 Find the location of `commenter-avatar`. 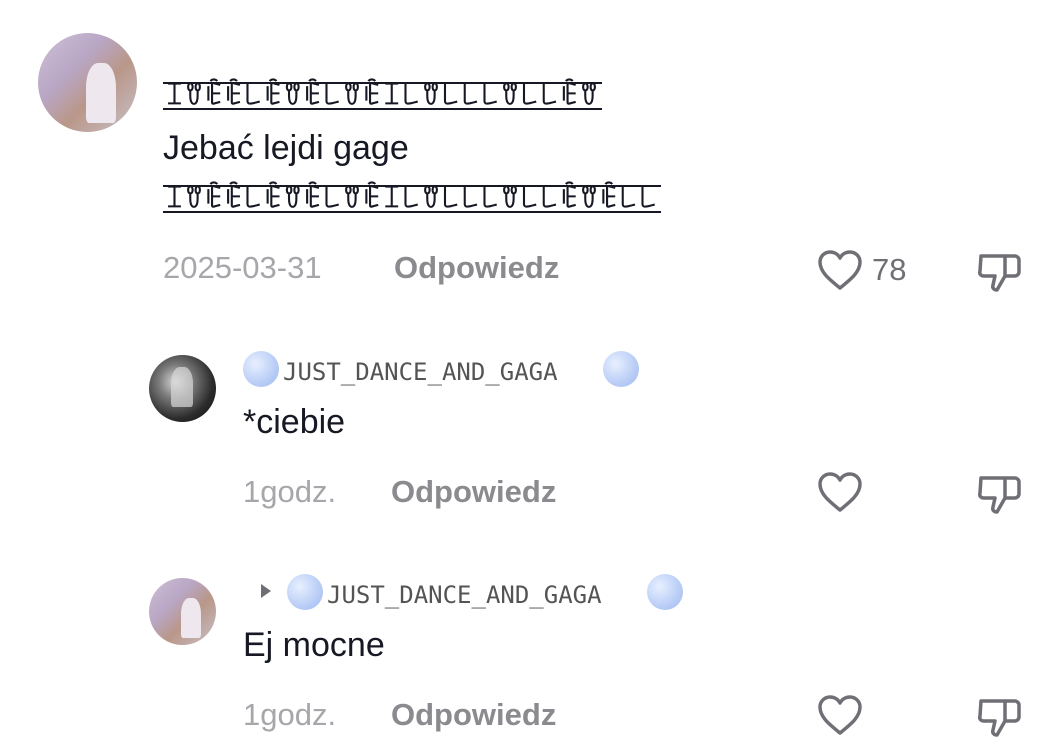

commenter-avatar is located at coordinates (87, 82).